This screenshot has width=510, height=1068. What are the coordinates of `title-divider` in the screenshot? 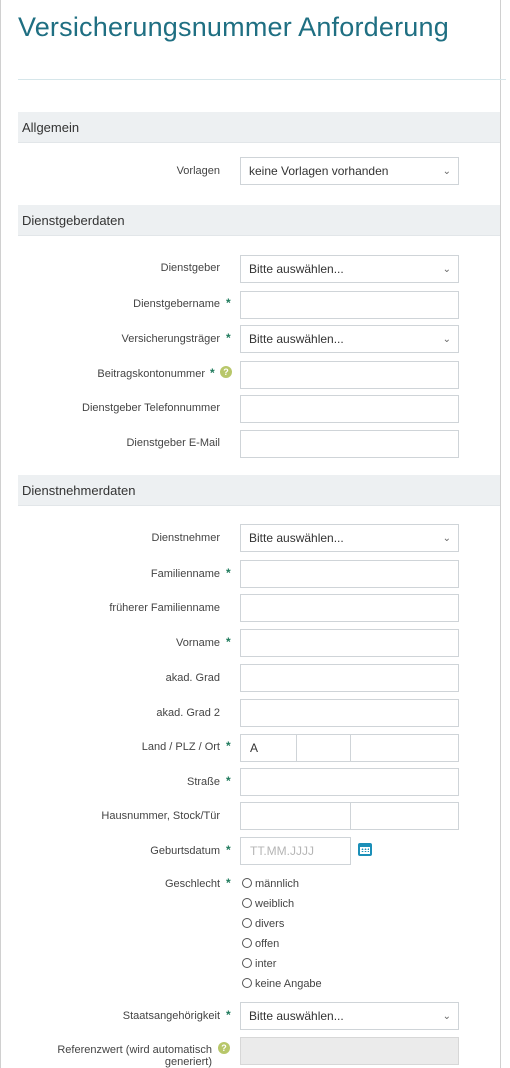 It's located at (262, 79).